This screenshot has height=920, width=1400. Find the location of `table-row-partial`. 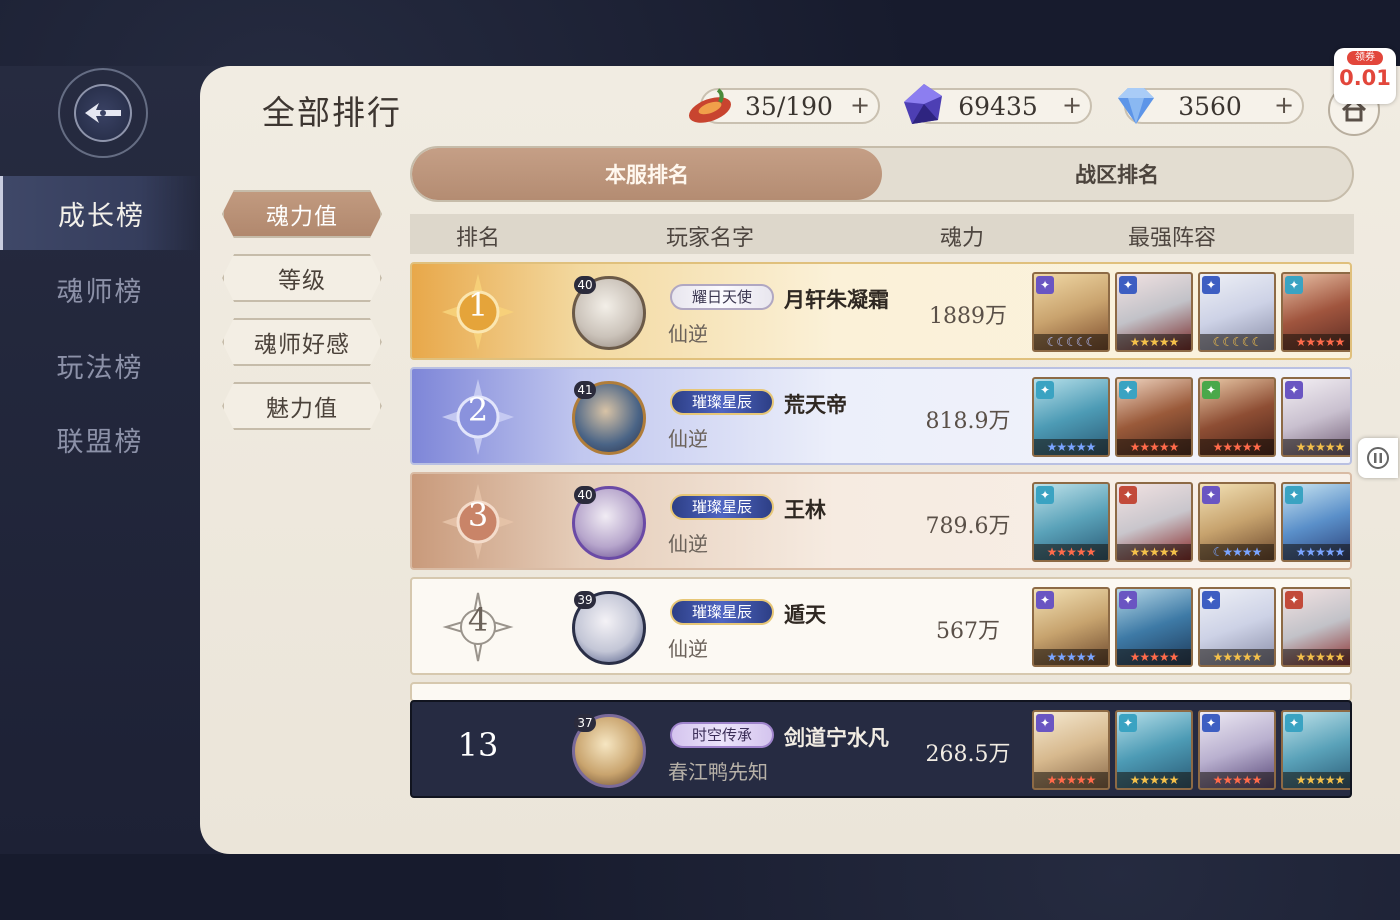

table-row-partial is located at coordinates (881, 692).